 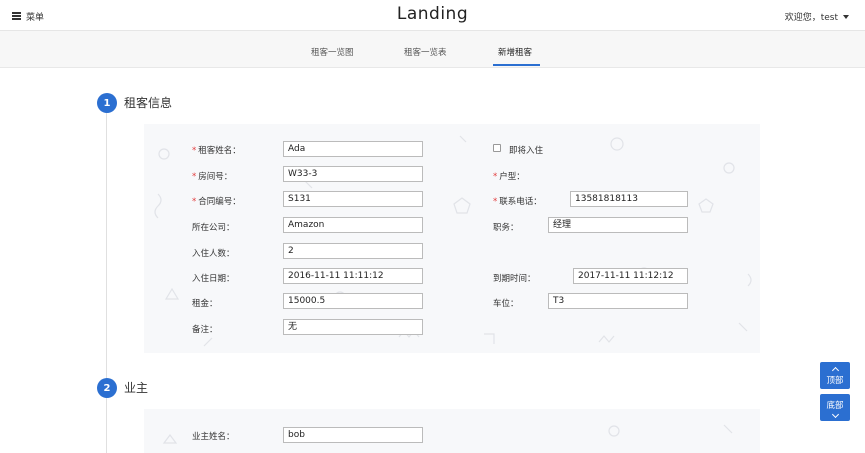 What do you see at coordinates (106, 278) in the screenshot?
I see `step-timeline` at bounding box center [106, 278].